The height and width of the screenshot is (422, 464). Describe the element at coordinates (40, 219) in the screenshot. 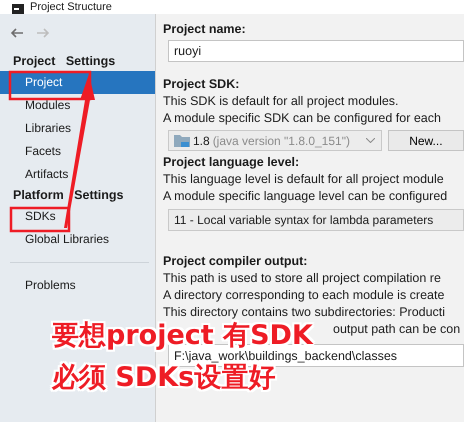

I see `highlight-frame` at that location.